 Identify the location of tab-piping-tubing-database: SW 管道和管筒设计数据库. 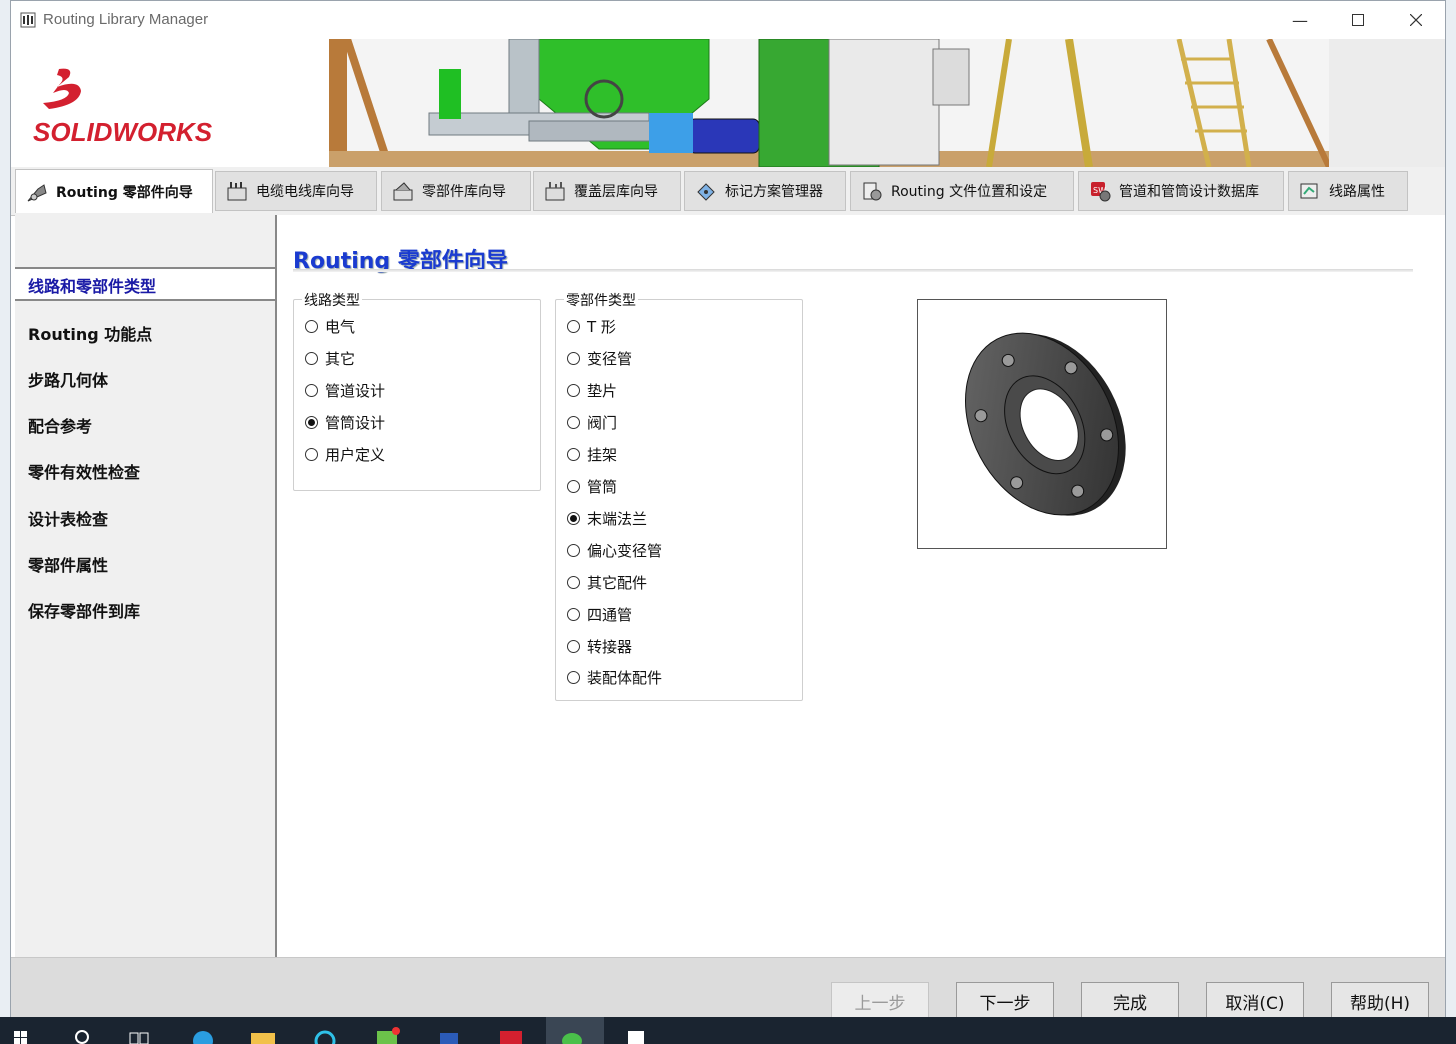
(1181, 191).